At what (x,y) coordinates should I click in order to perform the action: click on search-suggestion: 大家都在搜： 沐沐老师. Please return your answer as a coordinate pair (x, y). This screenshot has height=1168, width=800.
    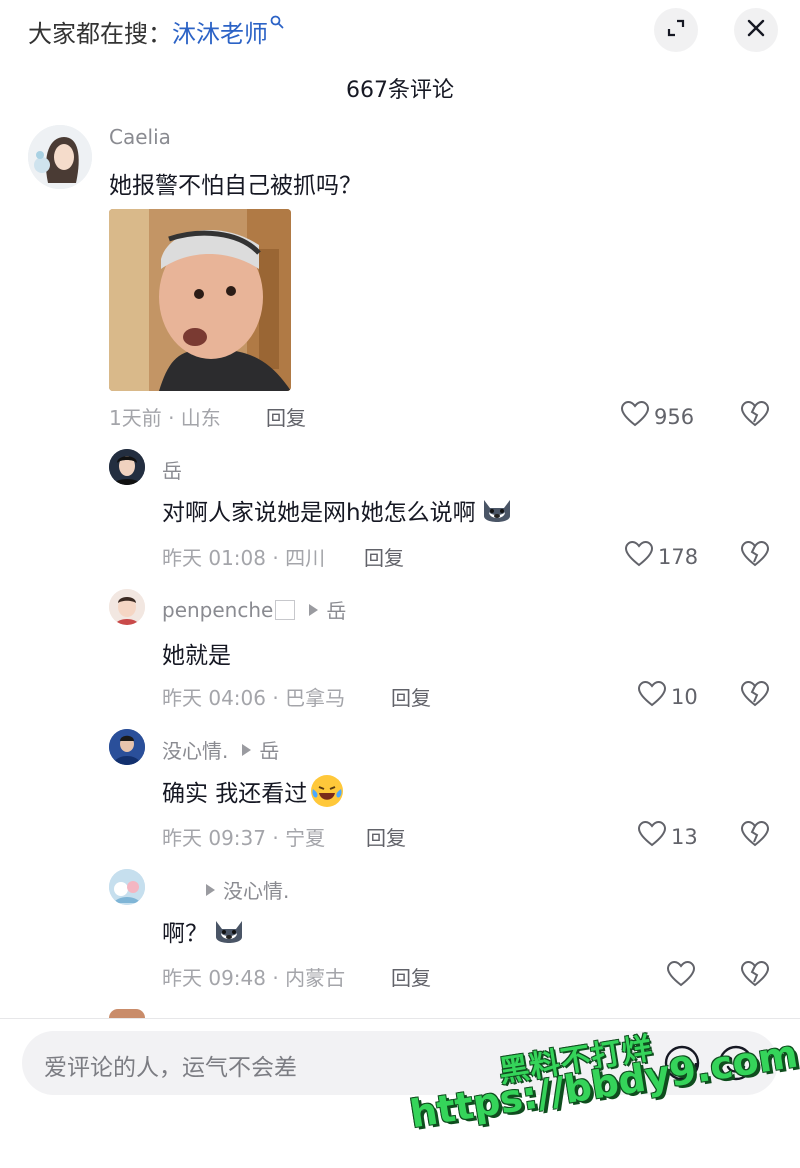
    Looking at the image, I should click on (156, 31).